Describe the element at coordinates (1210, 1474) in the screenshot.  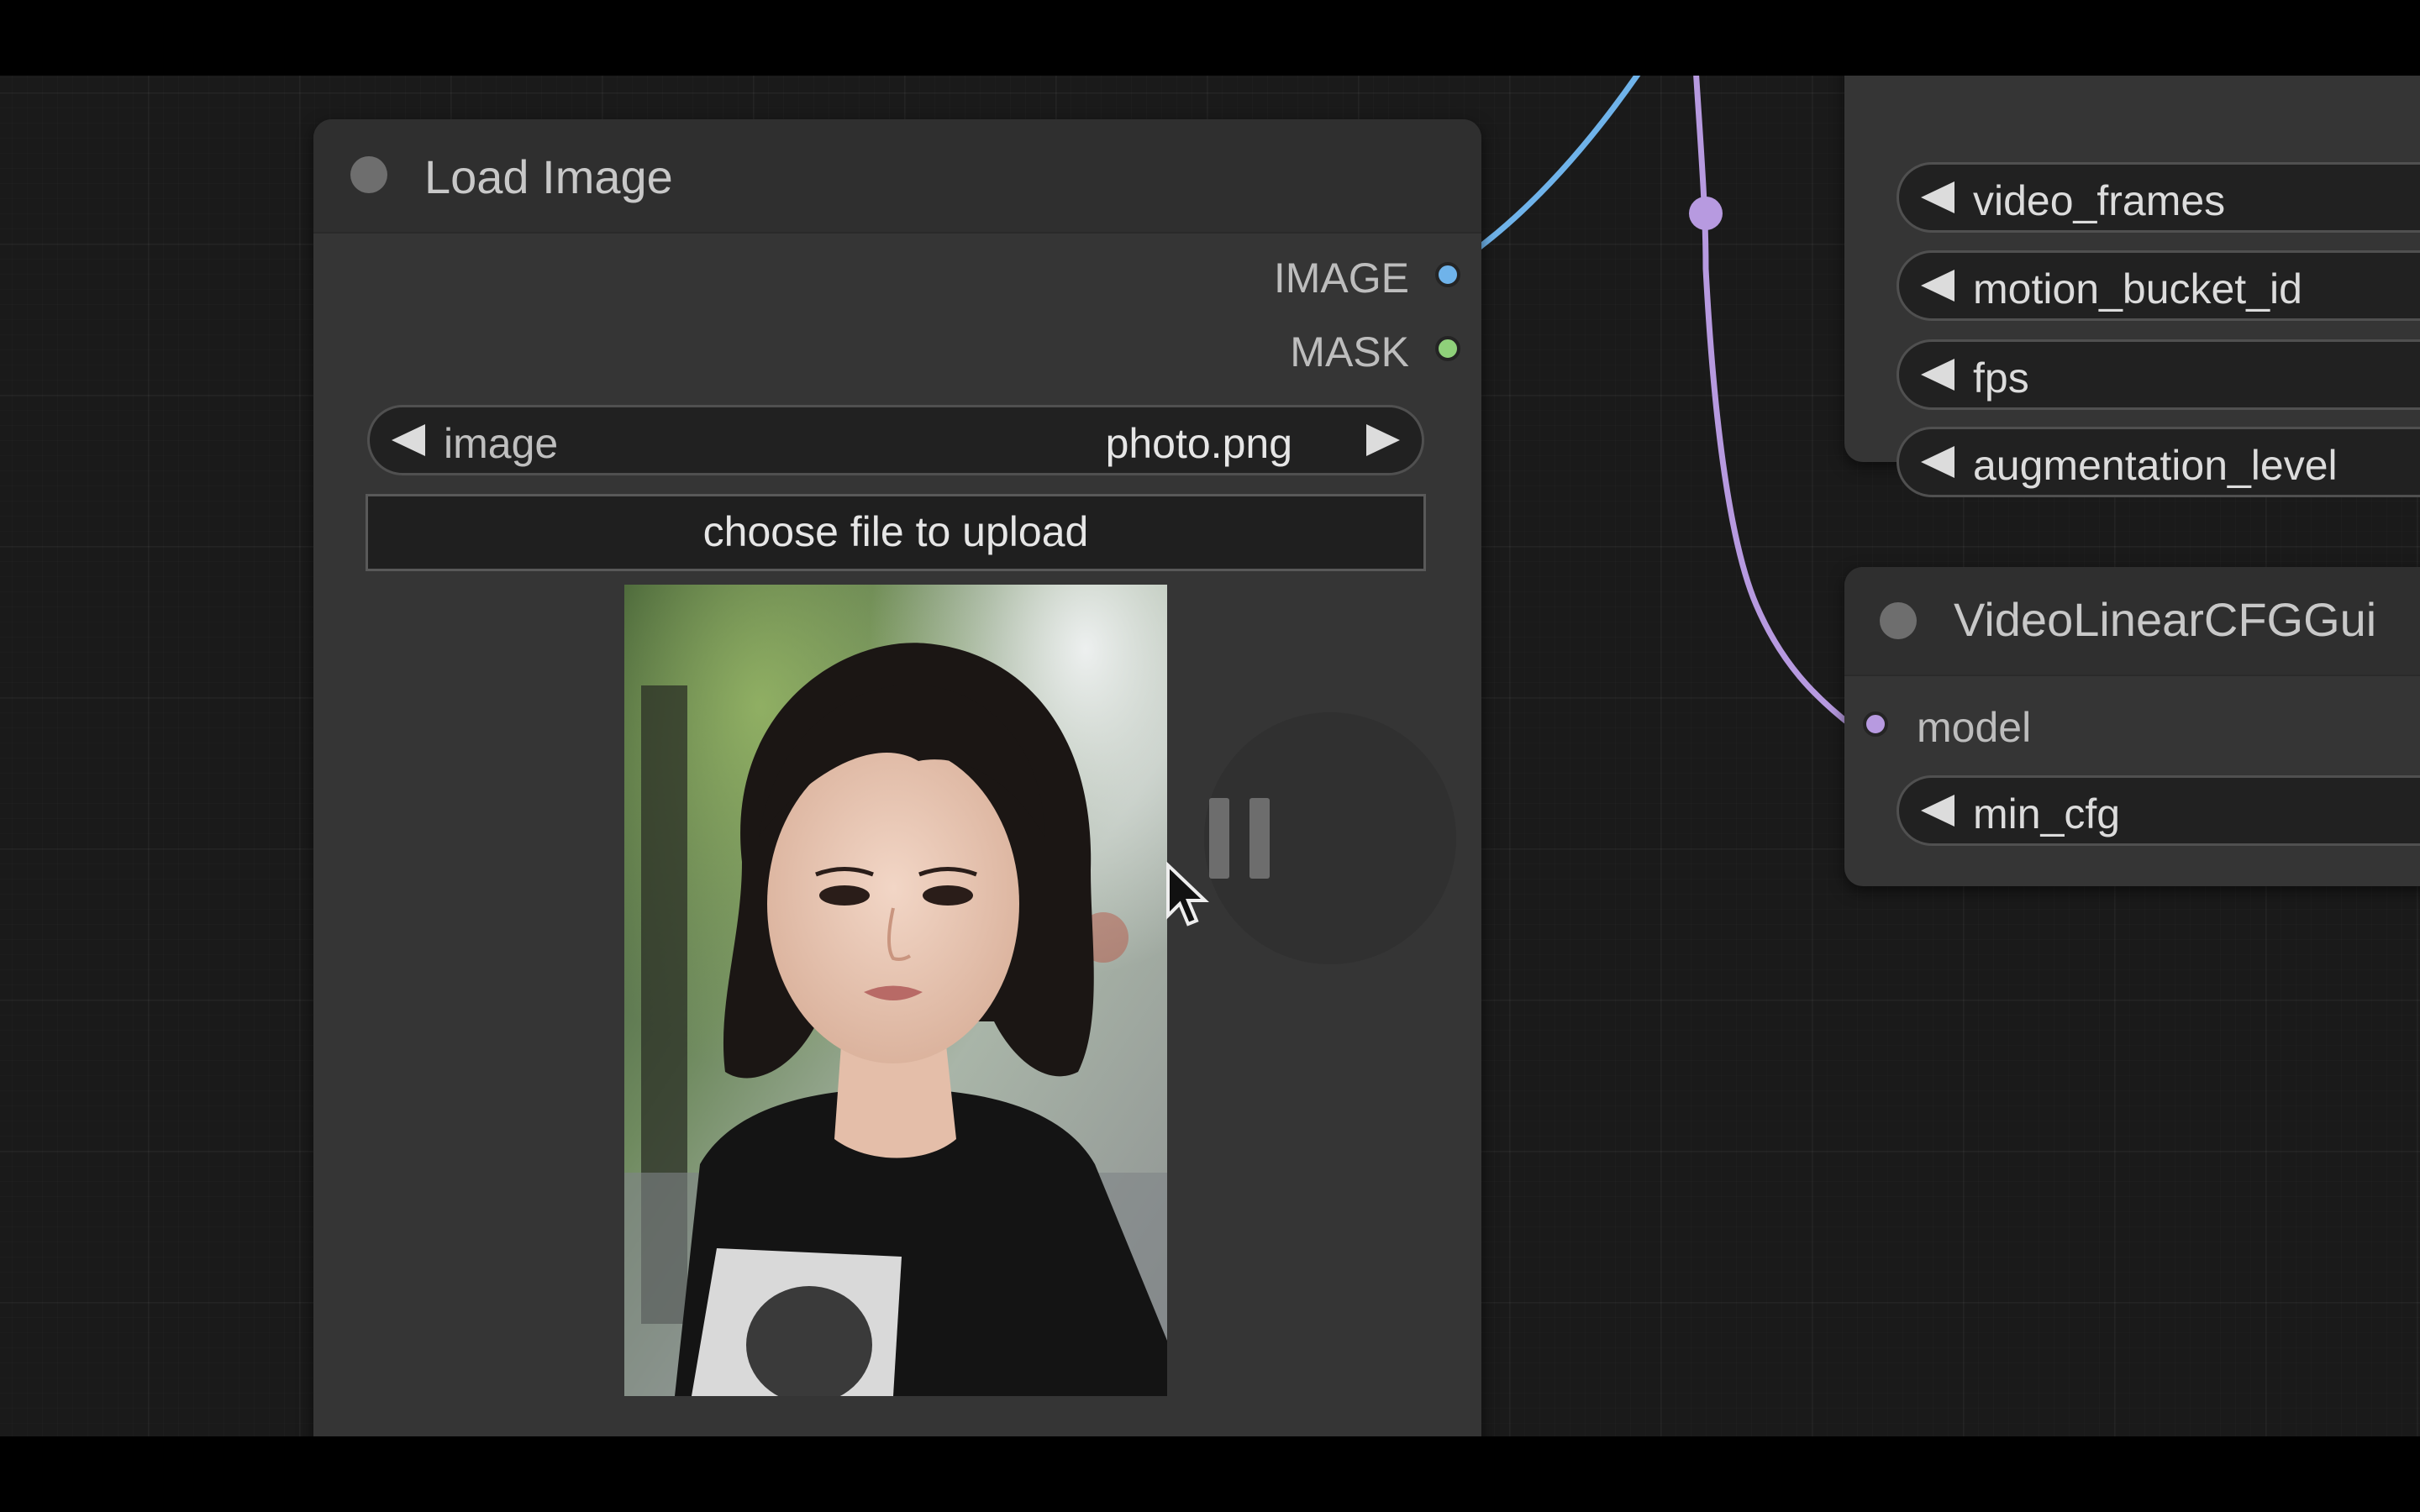
I see `letterbox-bottom` at that location.